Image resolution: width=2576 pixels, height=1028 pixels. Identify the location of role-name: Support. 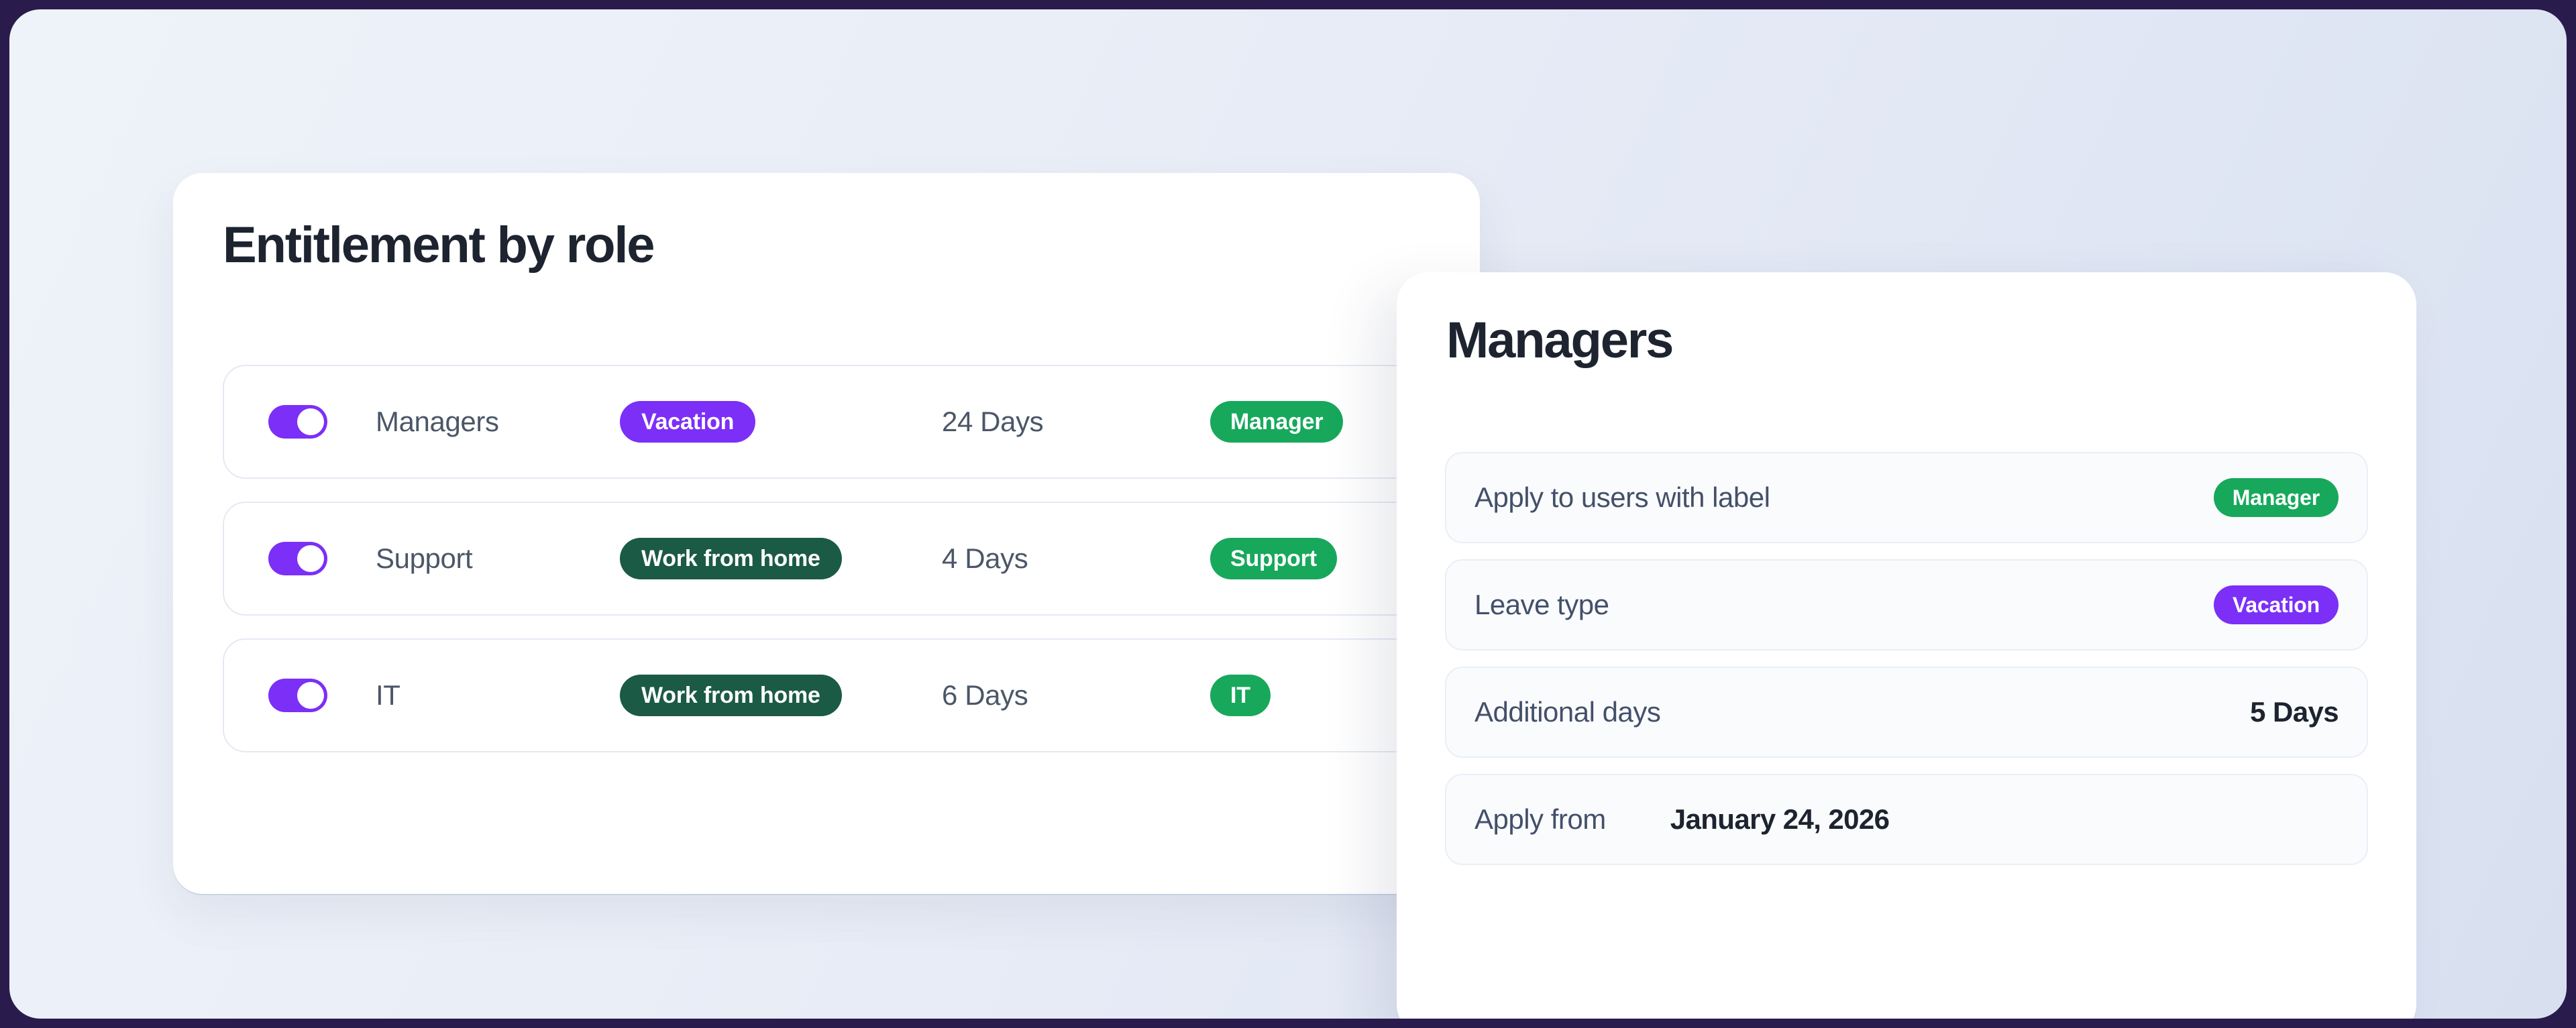
(424, 558).